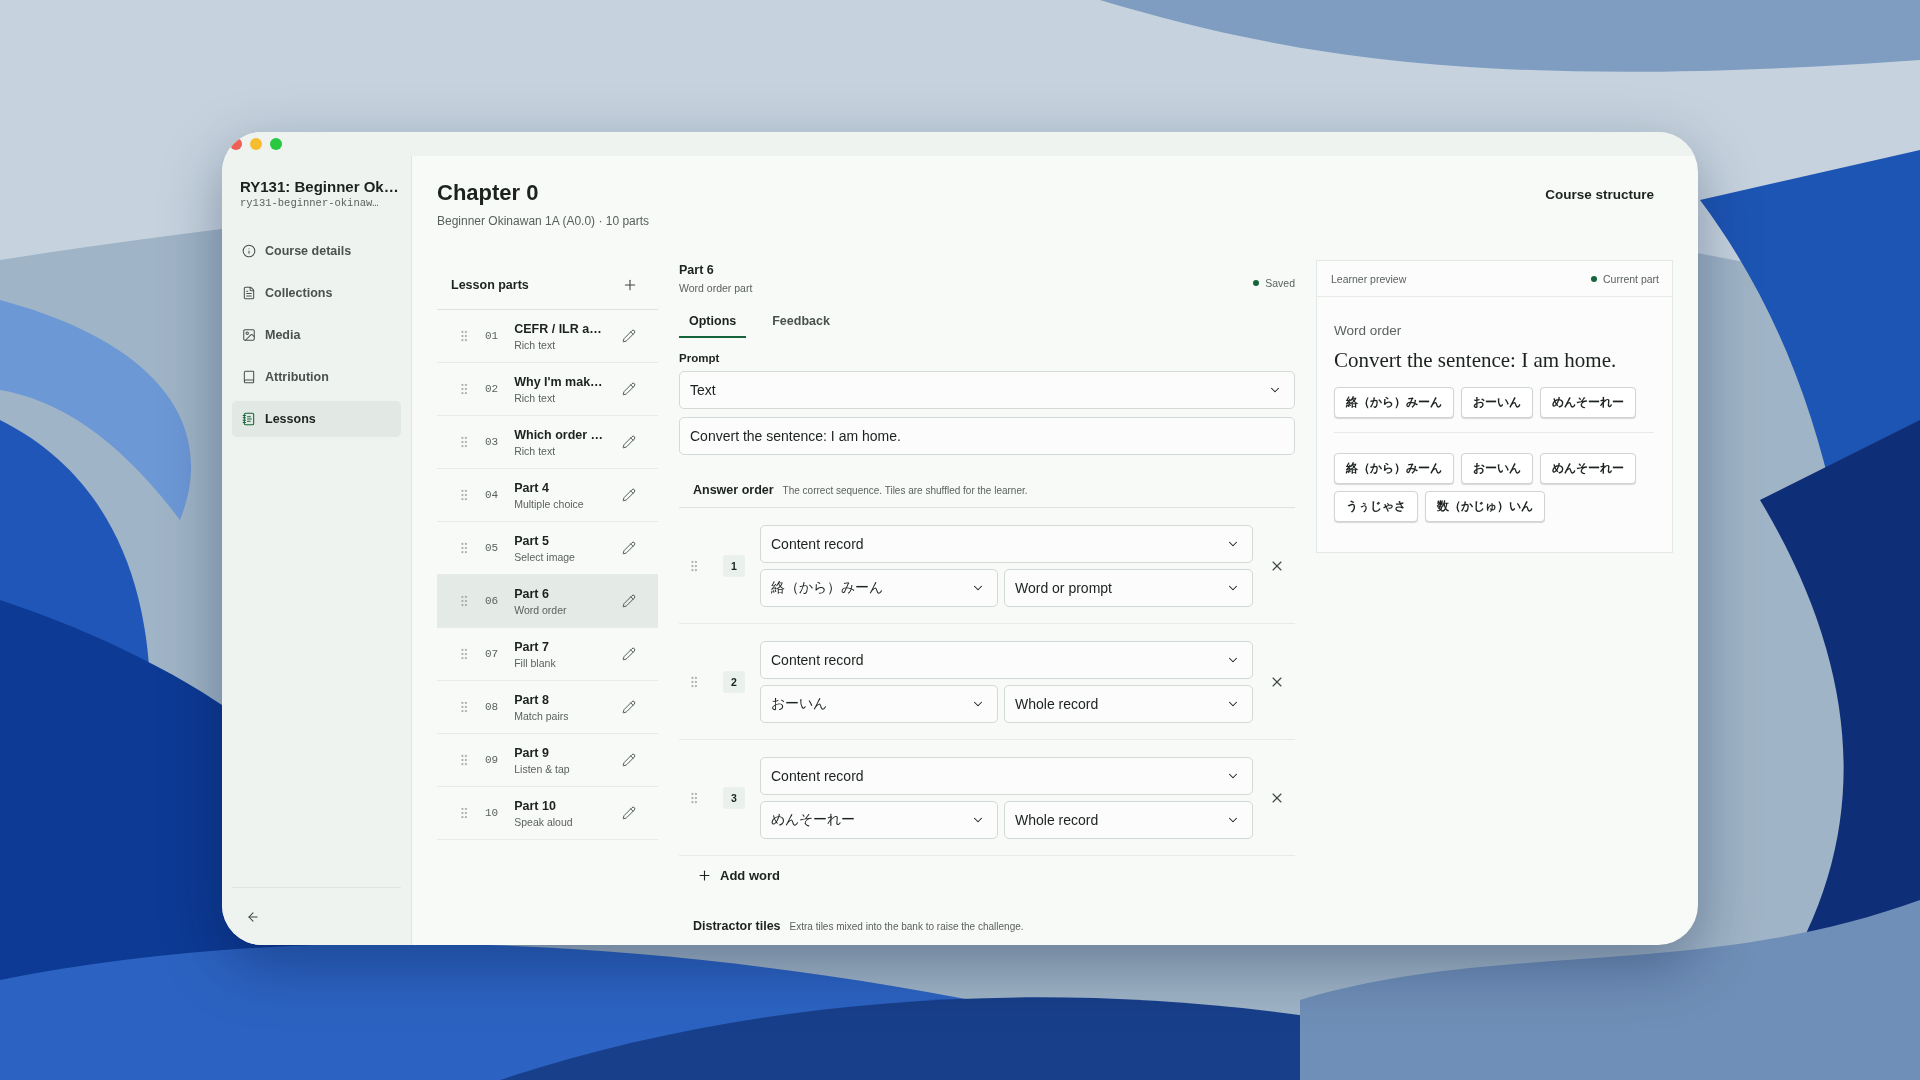 Image resolution: width=1920 pixels, height=1080 pixels. Describe the element at coordinates (738, 875) in the screenshot. I see `add-word-button: Add word` at that location.